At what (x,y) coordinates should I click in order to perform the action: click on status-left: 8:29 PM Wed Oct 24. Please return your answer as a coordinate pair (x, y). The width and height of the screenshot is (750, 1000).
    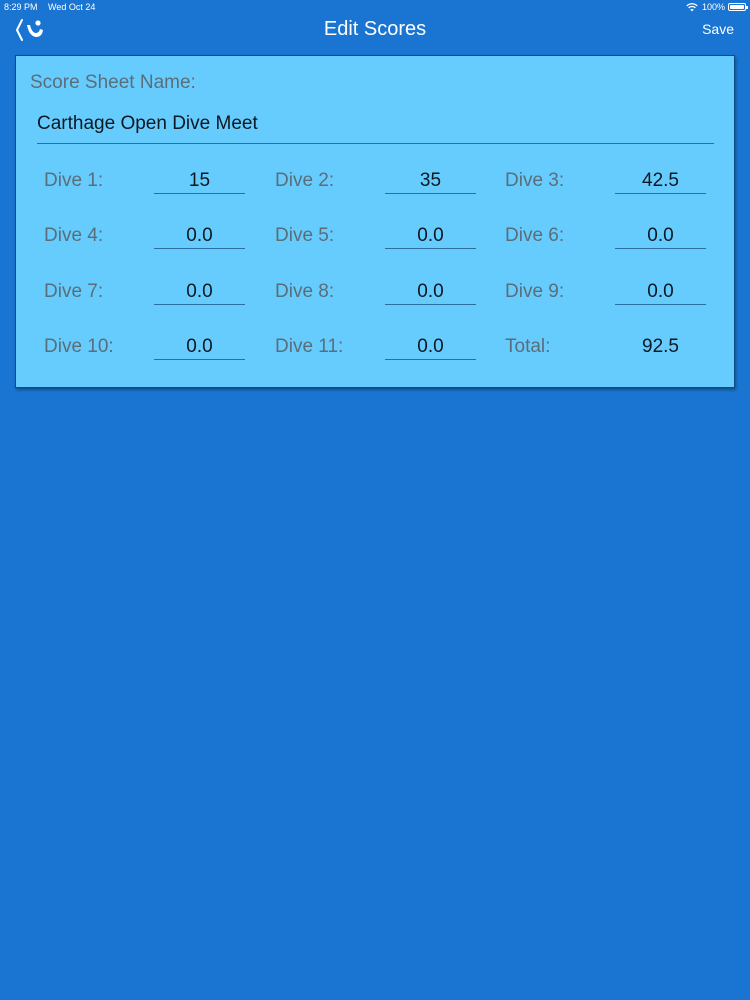
    Looking at the image, I should click on (49, 7).